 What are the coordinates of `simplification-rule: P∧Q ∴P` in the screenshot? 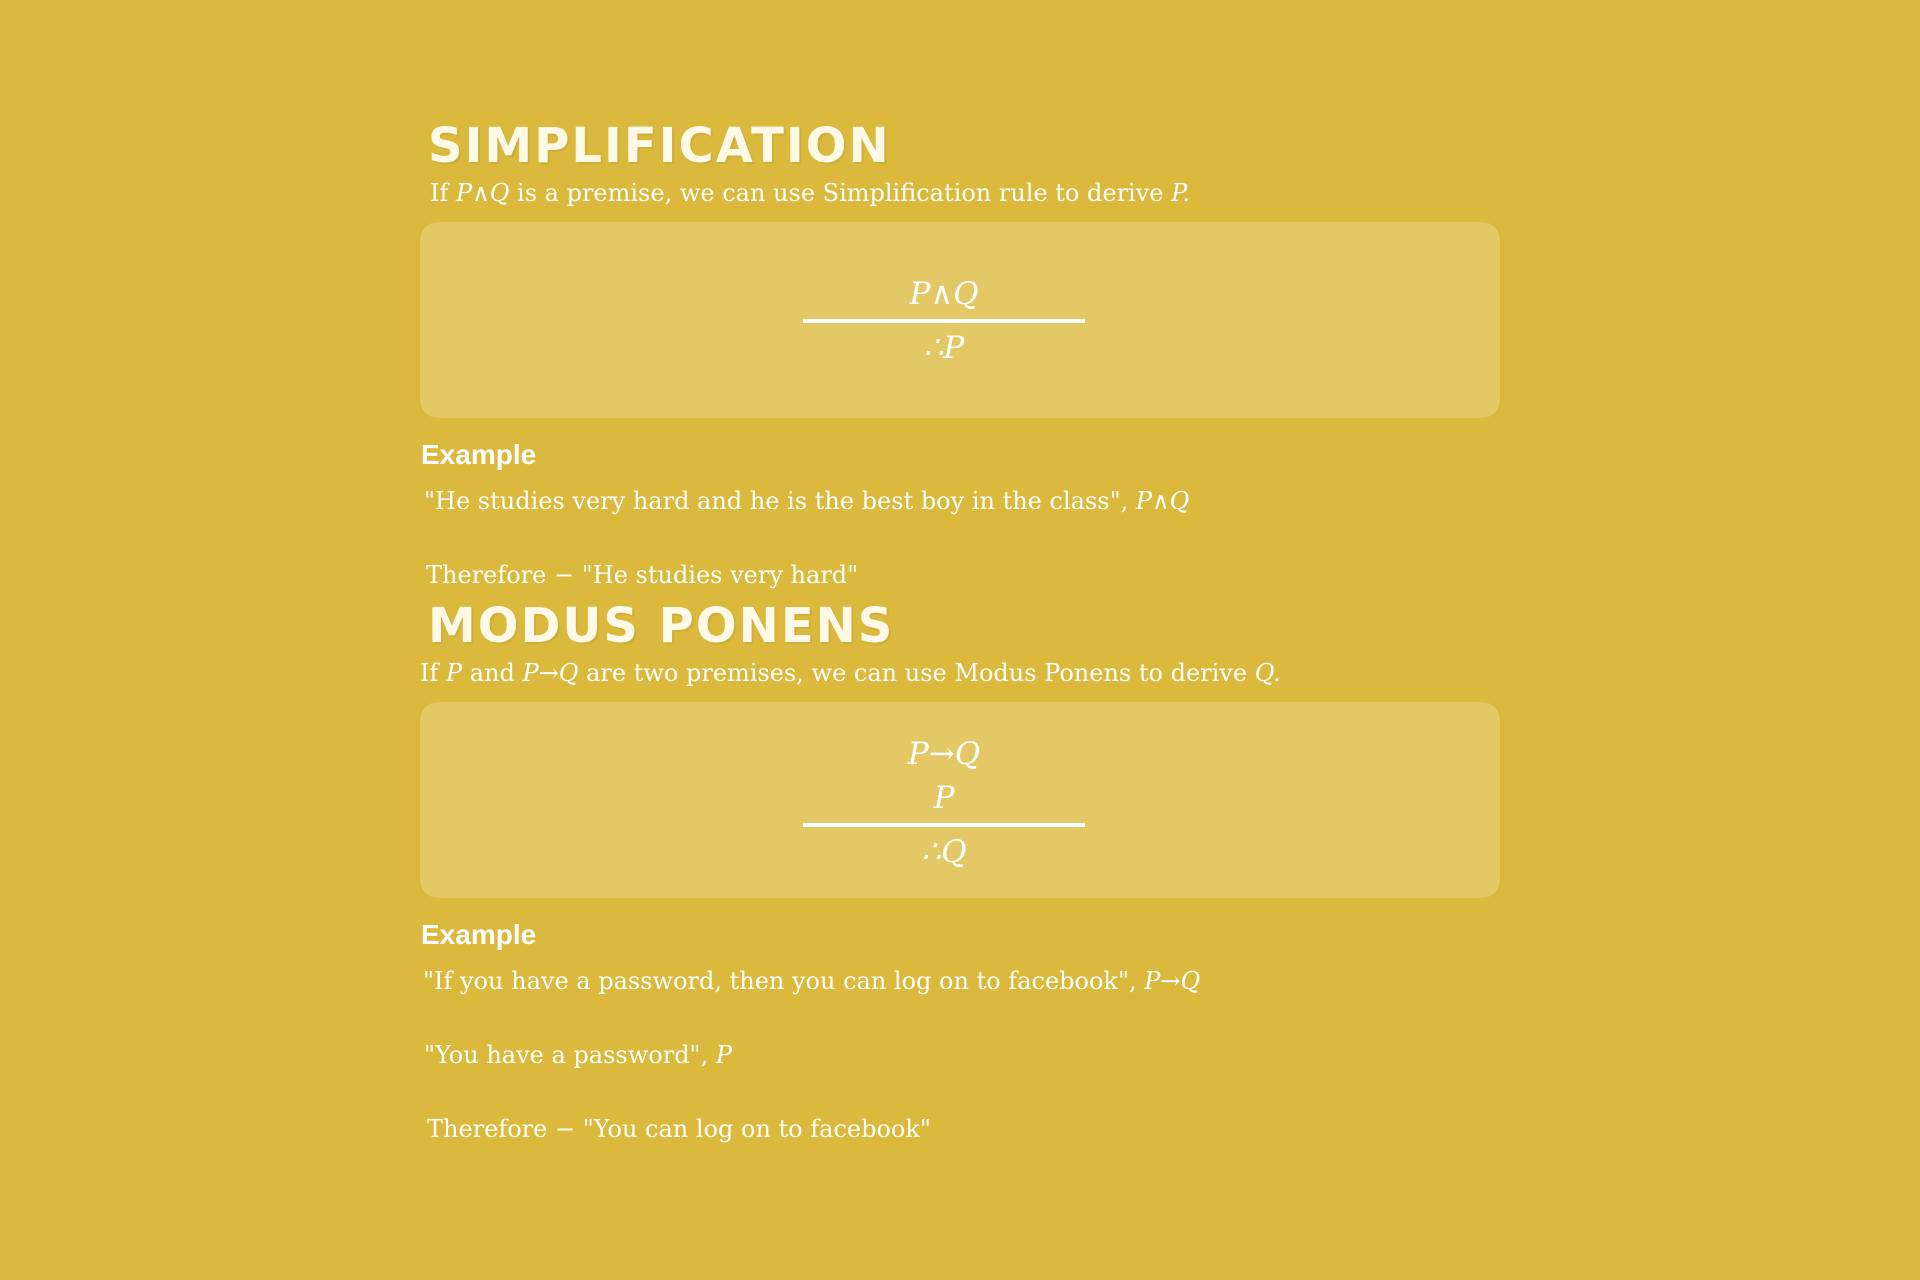 It's located at (944, 321).